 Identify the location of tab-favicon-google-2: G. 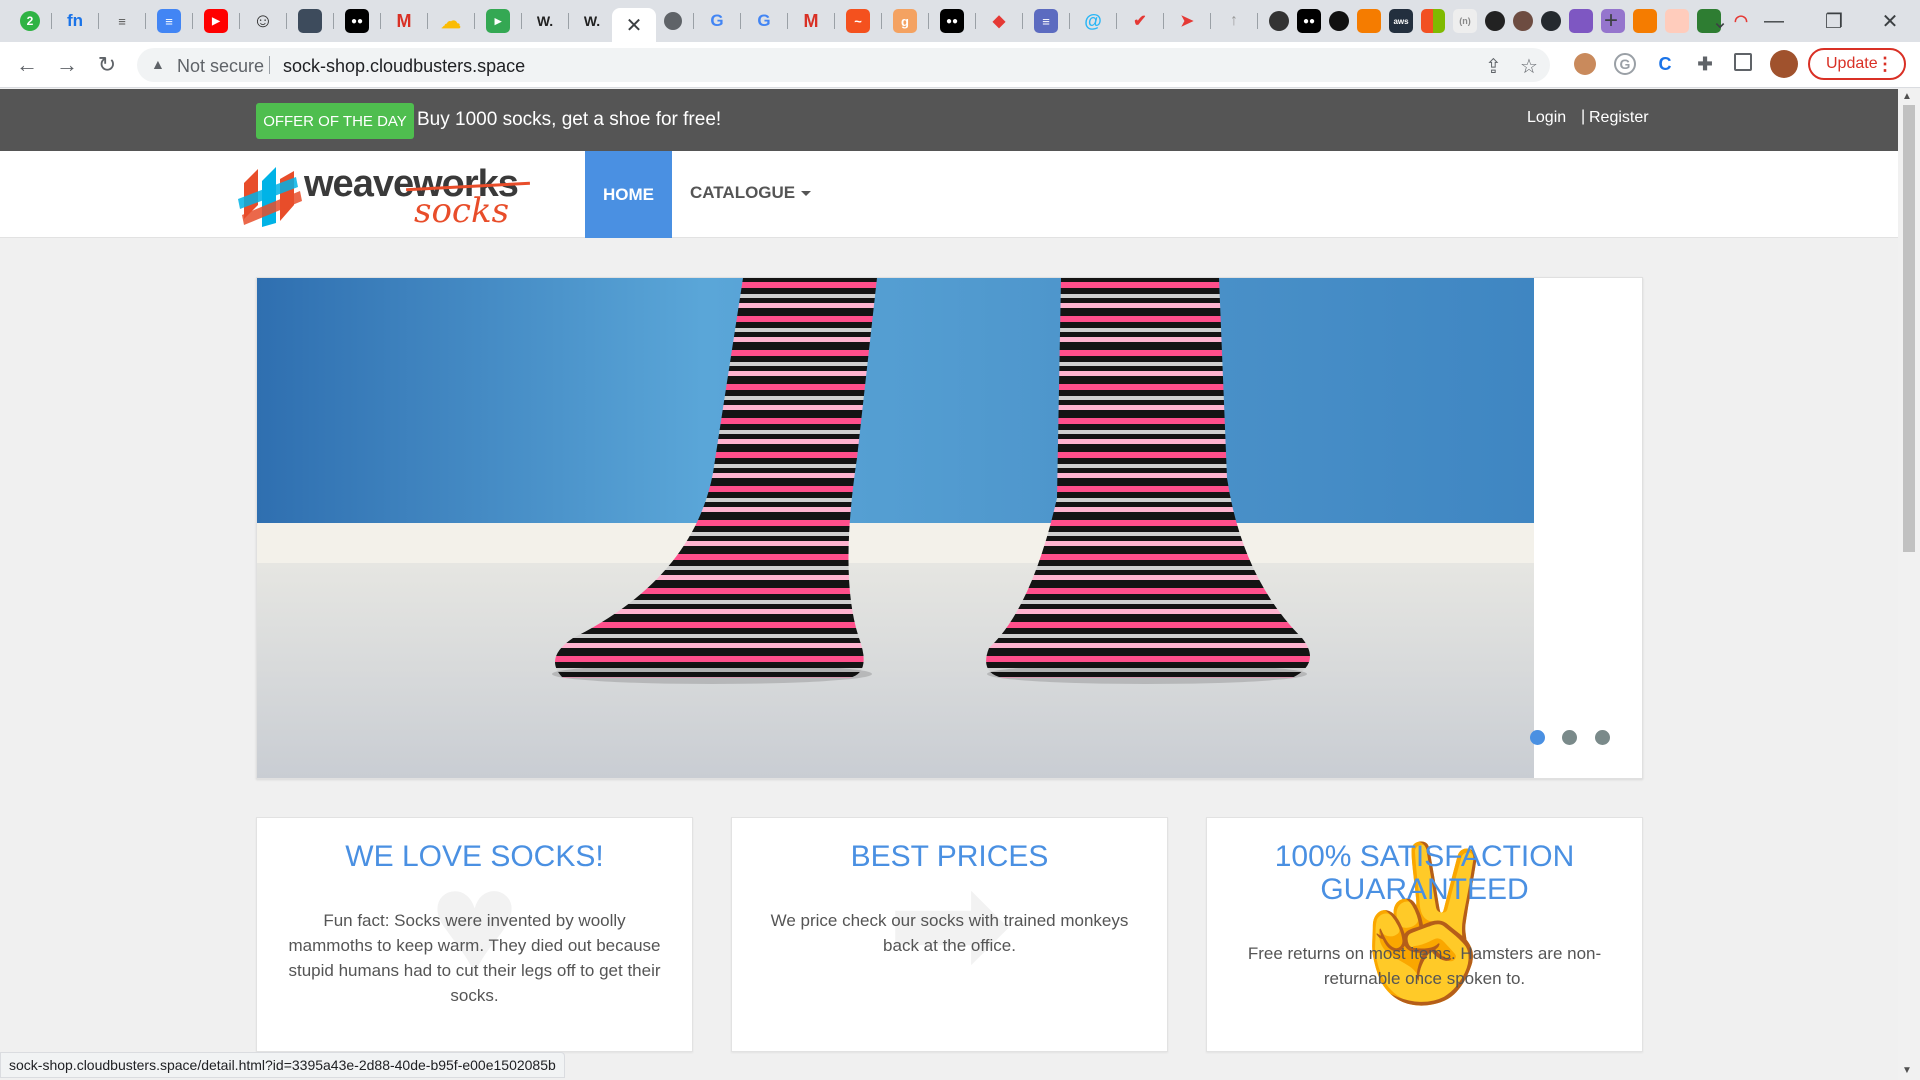
(764, 21).